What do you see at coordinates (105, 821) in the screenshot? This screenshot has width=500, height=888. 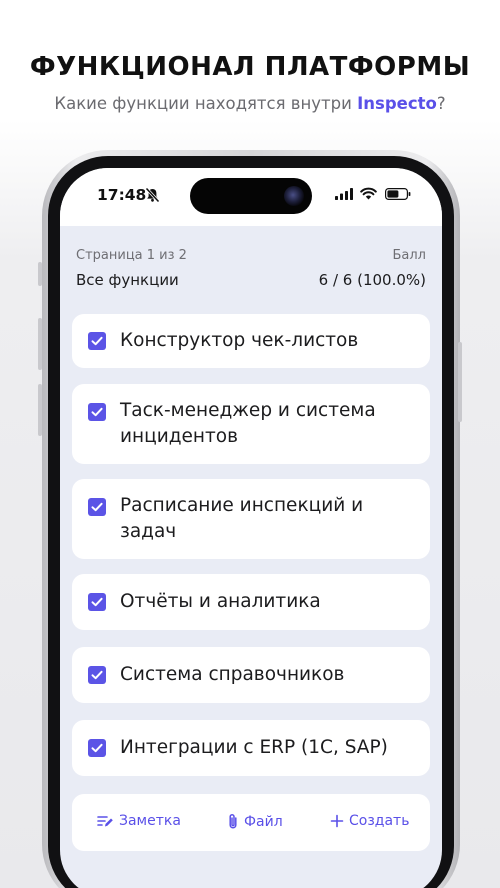 I see `note-icon` at bounding box center [105, 821].